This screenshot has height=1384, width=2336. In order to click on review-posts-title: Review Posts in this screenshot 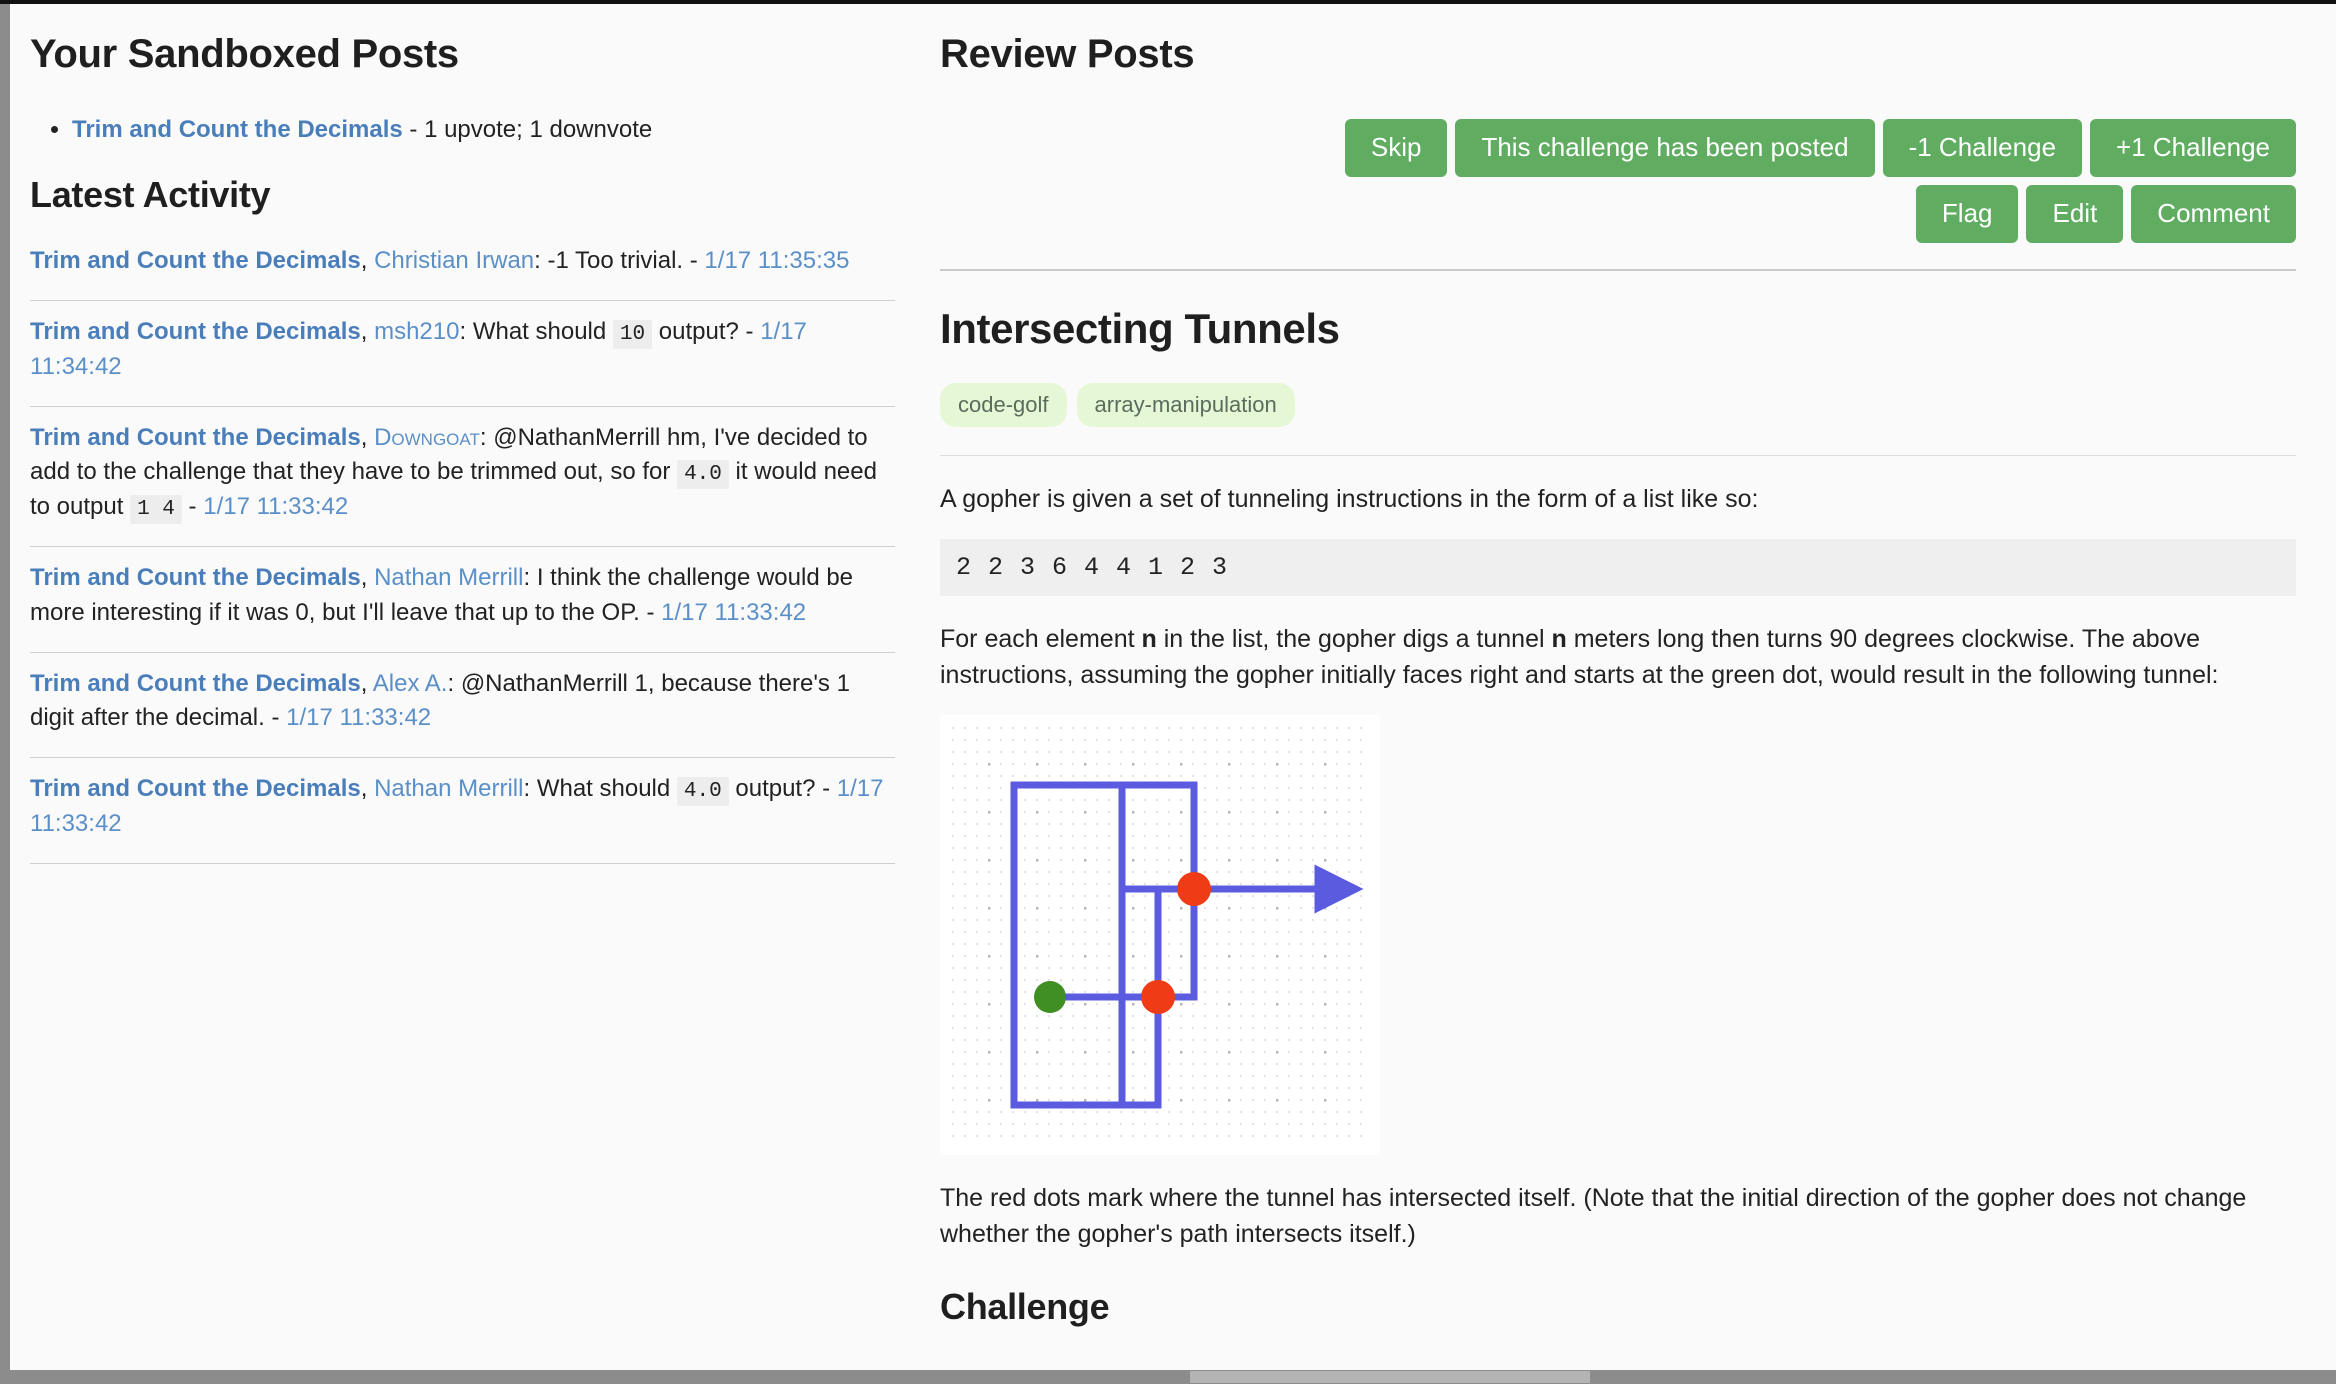, I will do `click(1067, 54)`.